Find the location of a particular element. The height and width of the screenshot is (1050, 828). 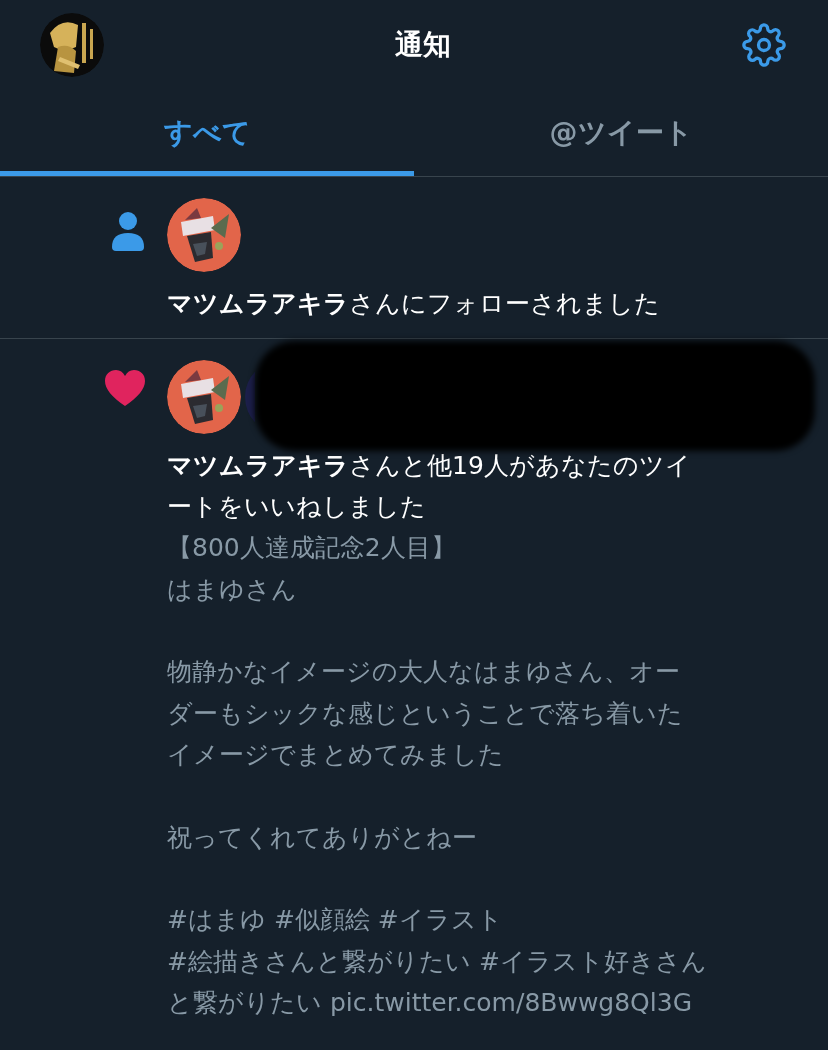

person-icon is located at coordinates (128, 231).